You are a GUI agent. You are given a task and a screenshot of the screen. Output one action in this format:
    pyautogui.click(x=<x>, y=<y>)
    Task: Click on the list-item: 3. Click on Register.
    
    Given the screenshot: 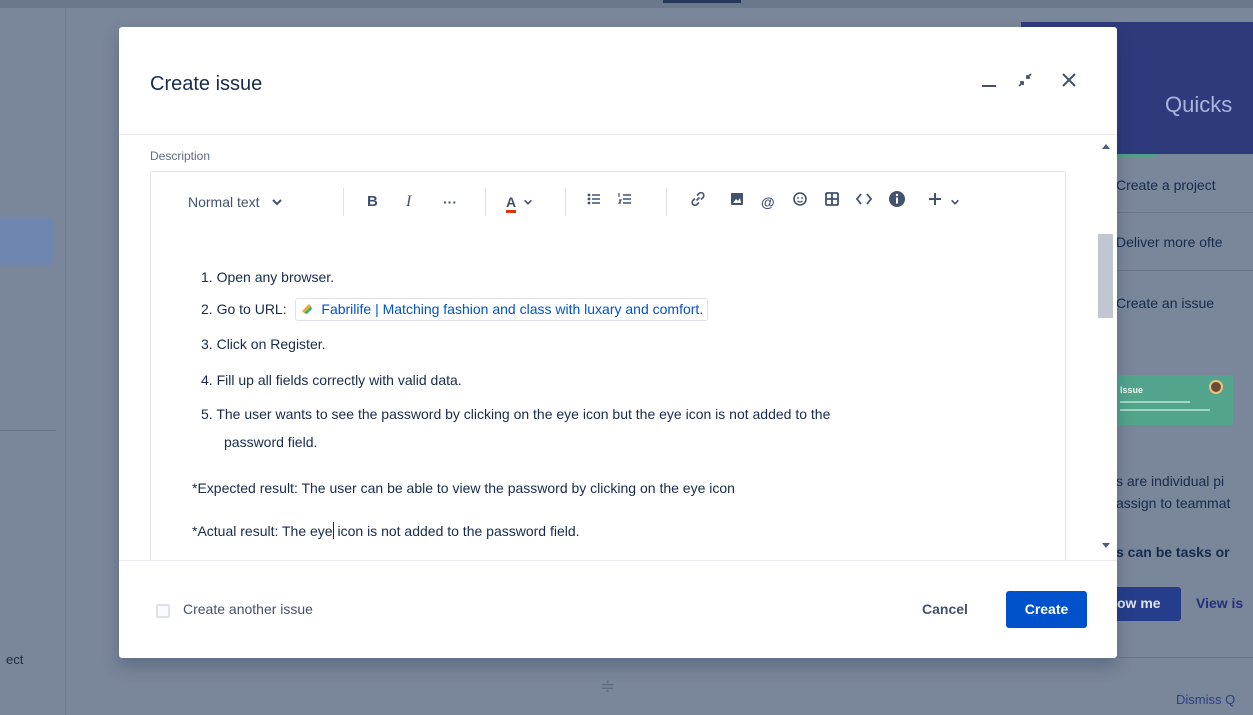 What is the action you would take?
    pyautogui.click(x=263, y=344)
    